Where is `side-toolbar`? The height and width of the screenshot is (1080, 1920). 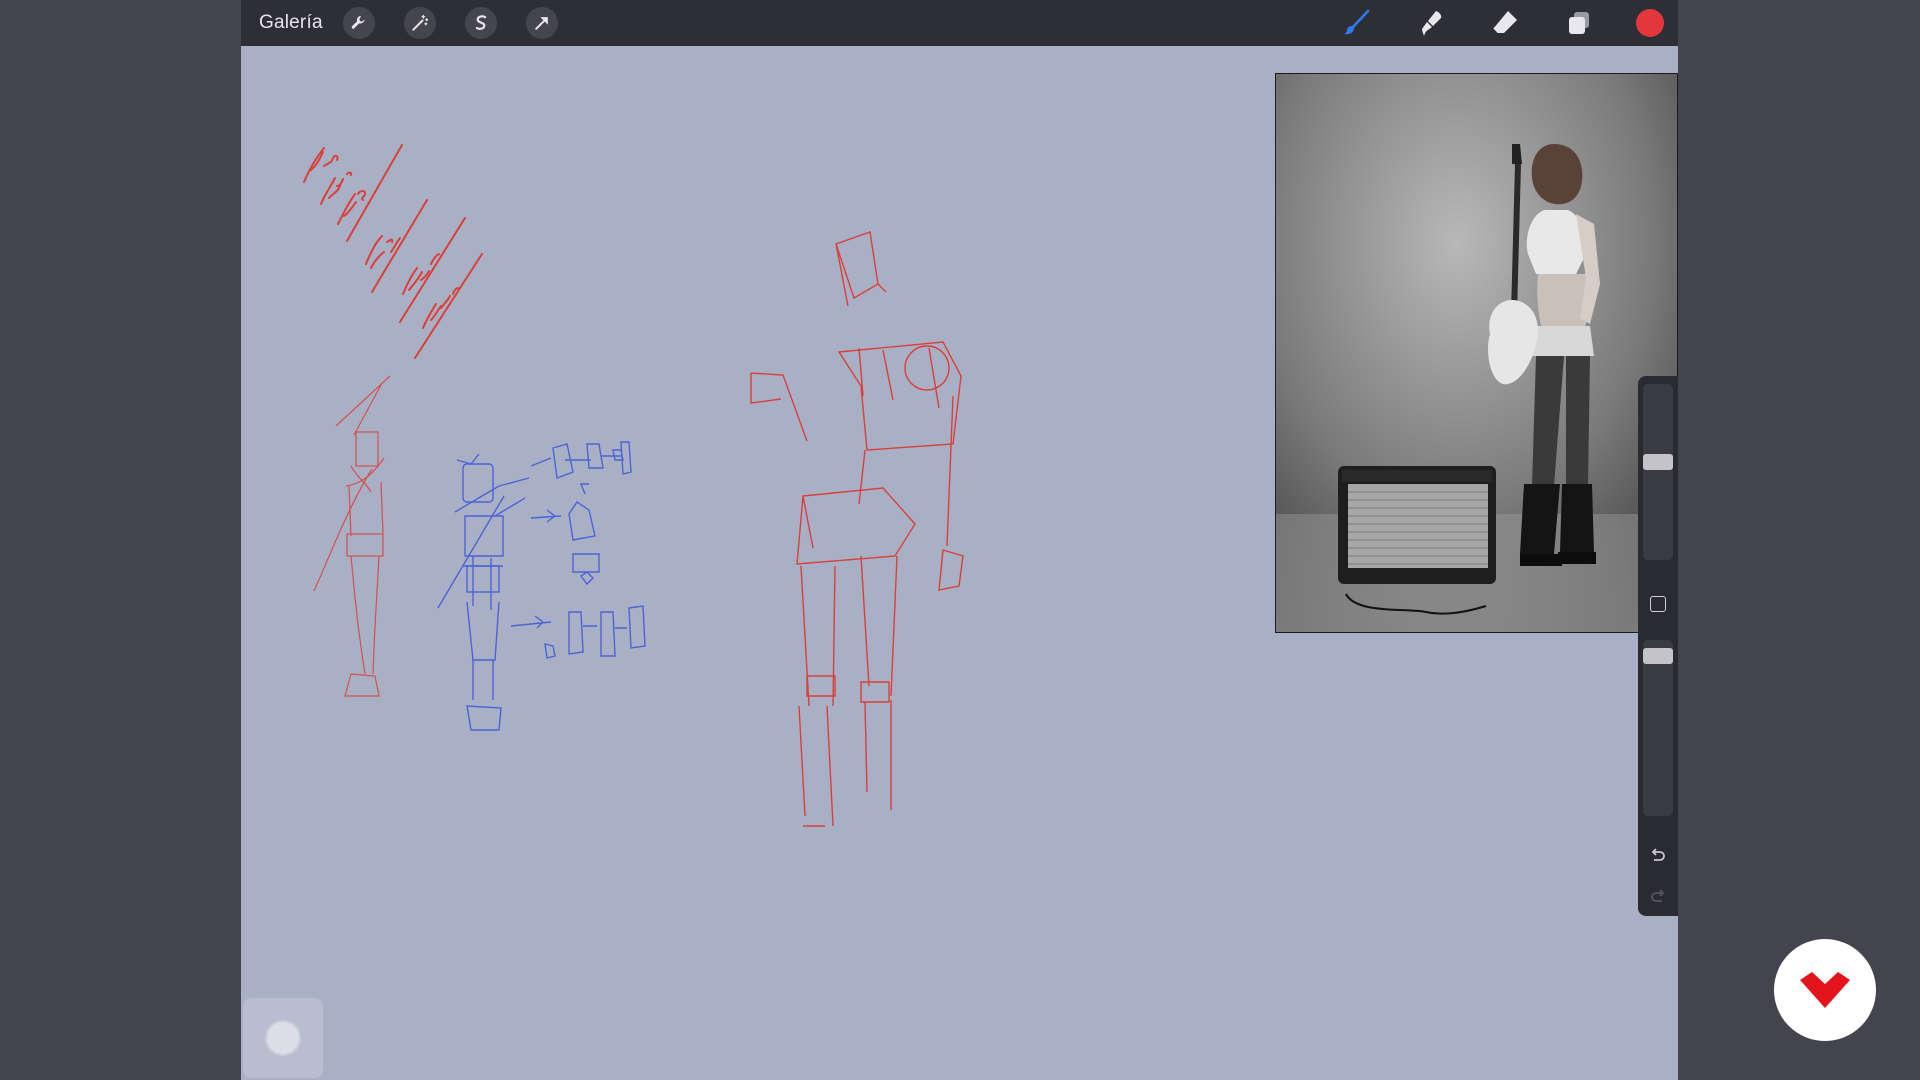
side-toolbar is located at coordinates (1658, 646).